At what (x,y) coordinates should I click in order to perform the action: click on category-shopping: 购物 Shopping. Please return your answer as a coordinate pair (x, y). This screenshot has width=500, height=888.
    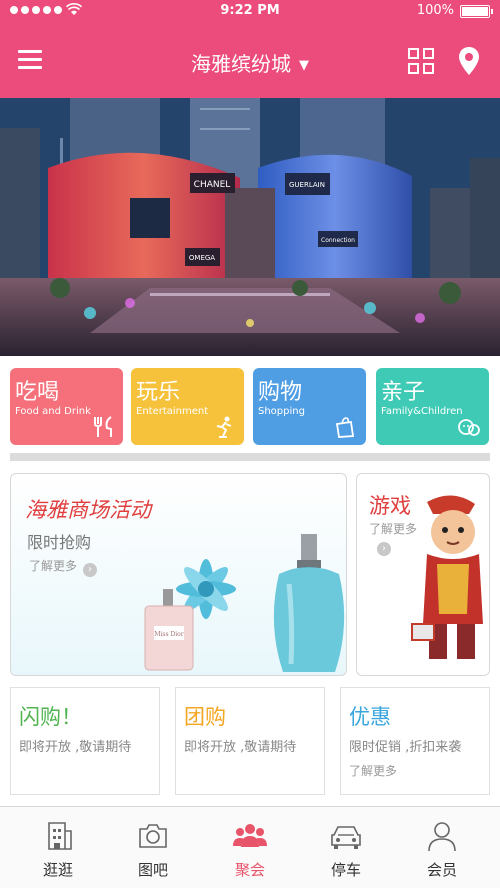
    Looking at the image, I should click on (309, 406).